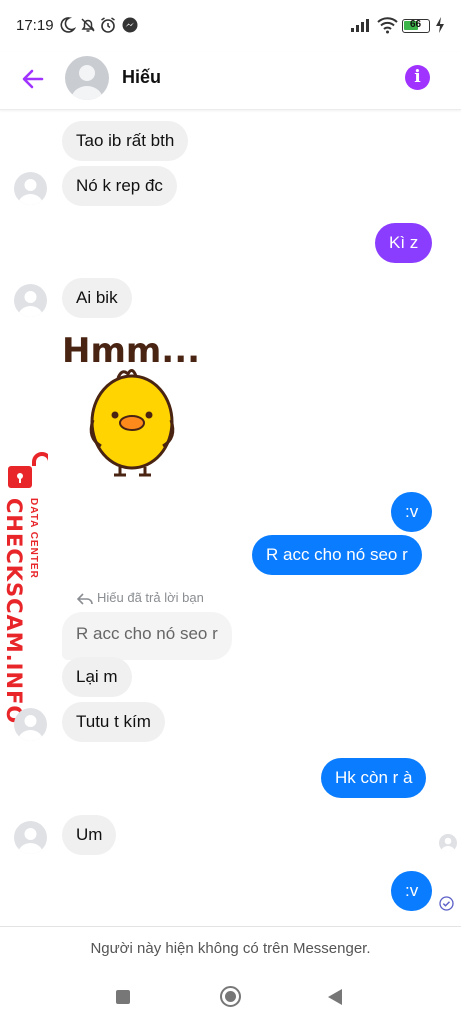  Describe the element at coordinates (150, 597) in the screenshot. I see `reply-note: Hiếu đã trả lời bạn` at that location.